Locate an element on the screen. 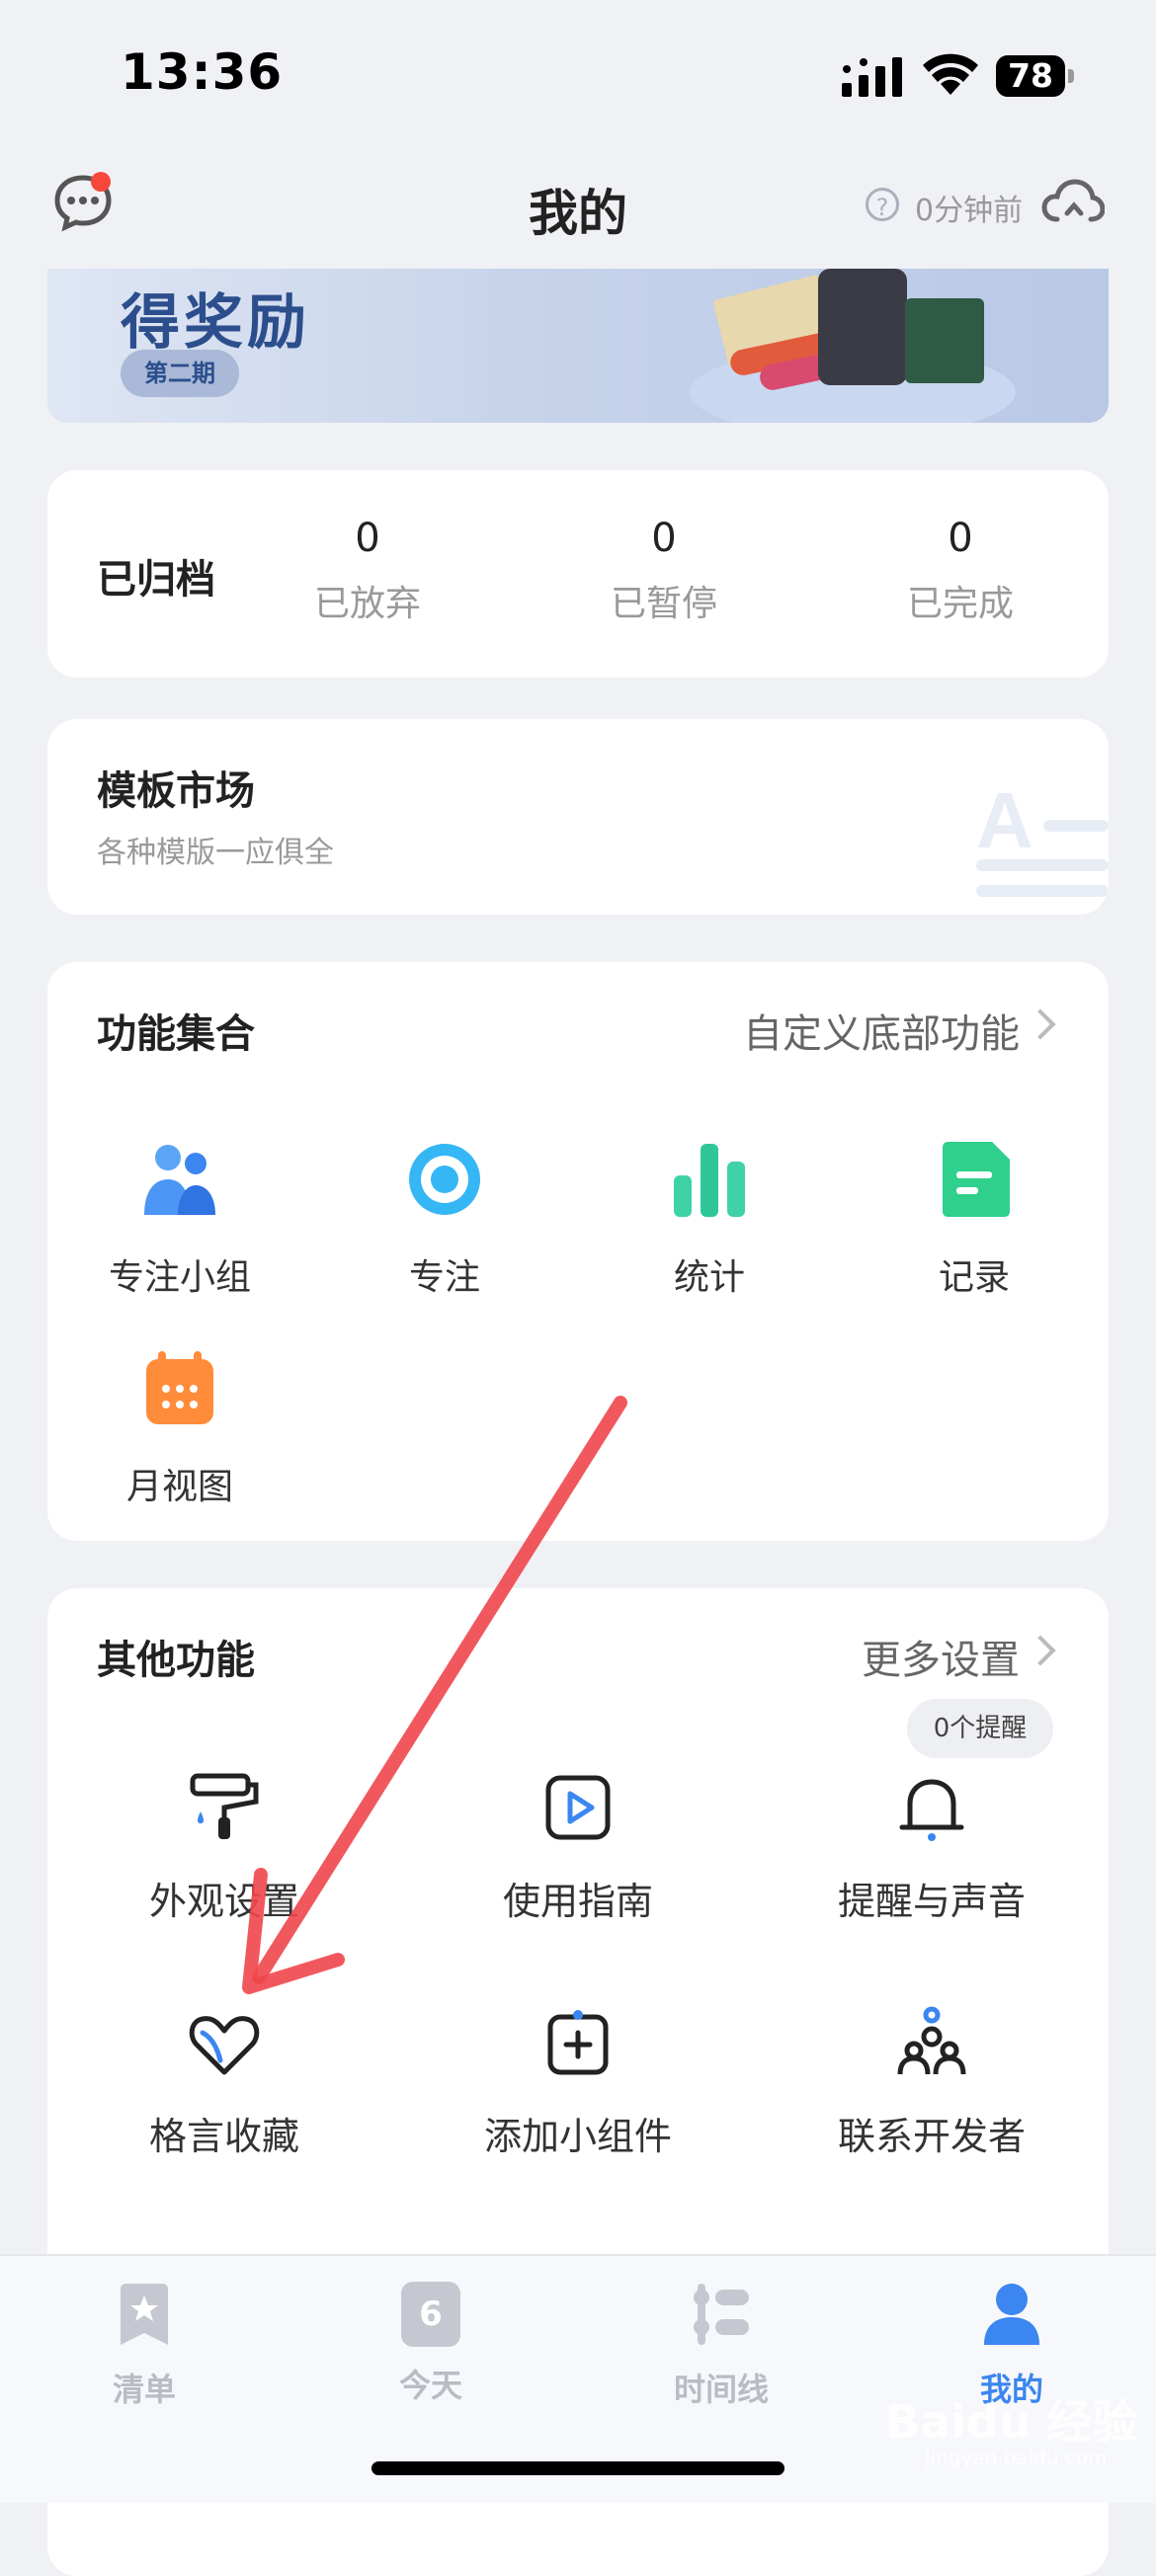  template-market-card: 模板市场 各种模版一应俱全 A is located at coordinates (578, 817).